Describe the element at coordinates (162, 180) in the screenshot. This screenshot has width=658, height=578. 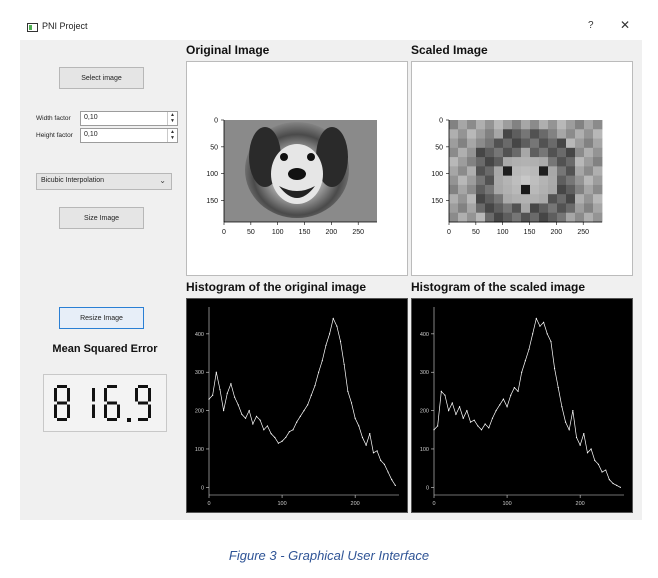
I see `chevron-down-icon: ⌄` at that location.